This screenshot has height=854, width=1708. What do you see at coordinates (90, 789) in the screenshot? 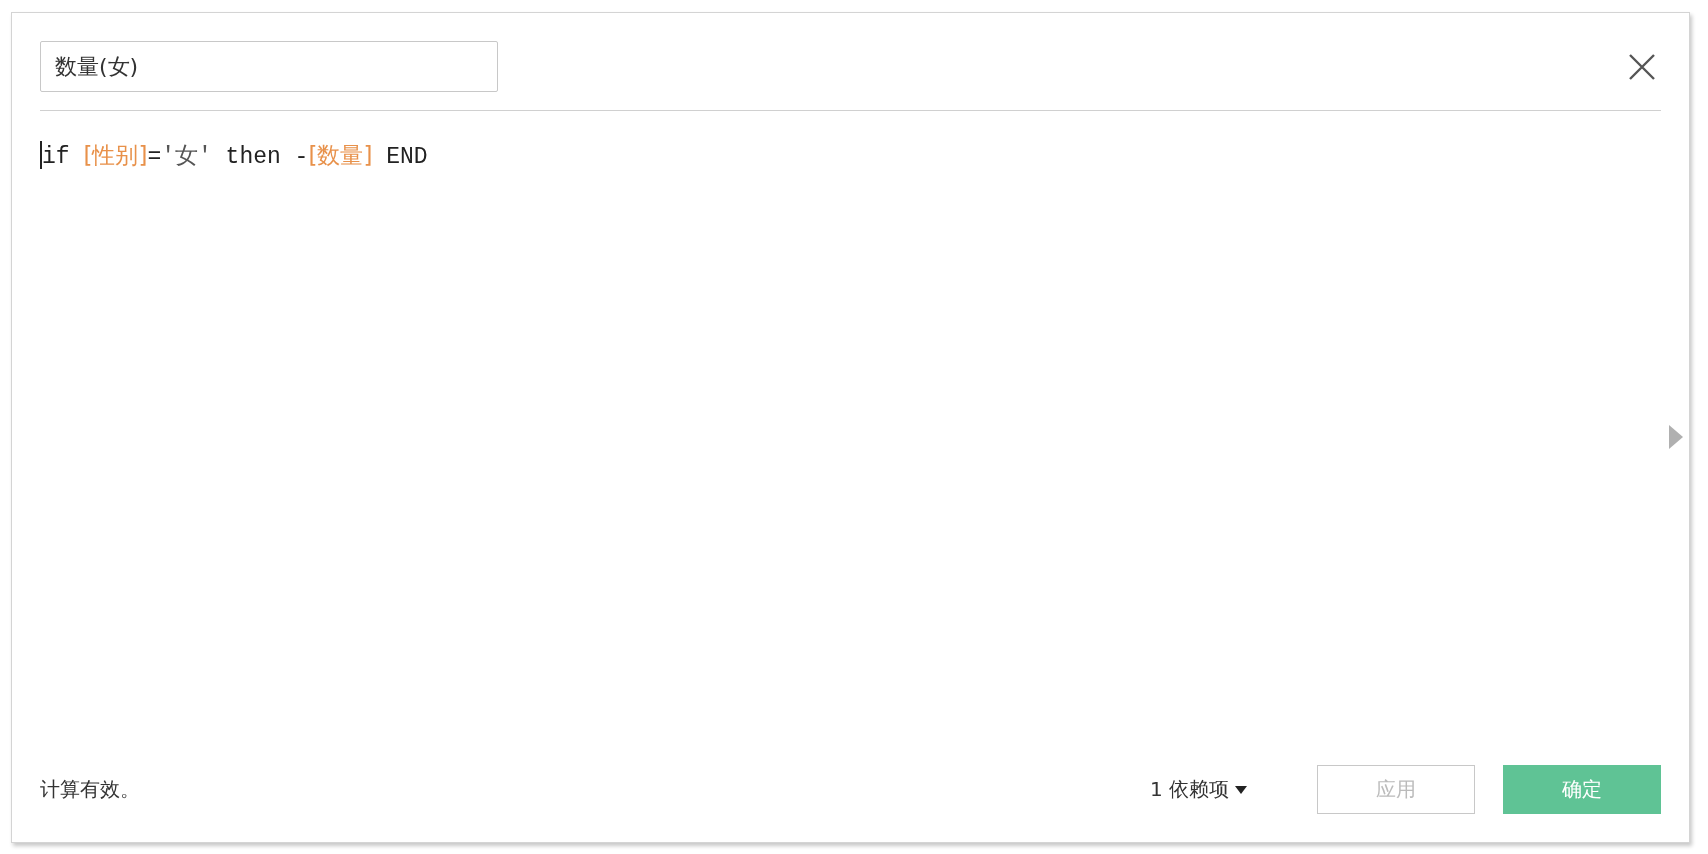
I see `status-text: 计算有效。` at bounding box center [90, 789].